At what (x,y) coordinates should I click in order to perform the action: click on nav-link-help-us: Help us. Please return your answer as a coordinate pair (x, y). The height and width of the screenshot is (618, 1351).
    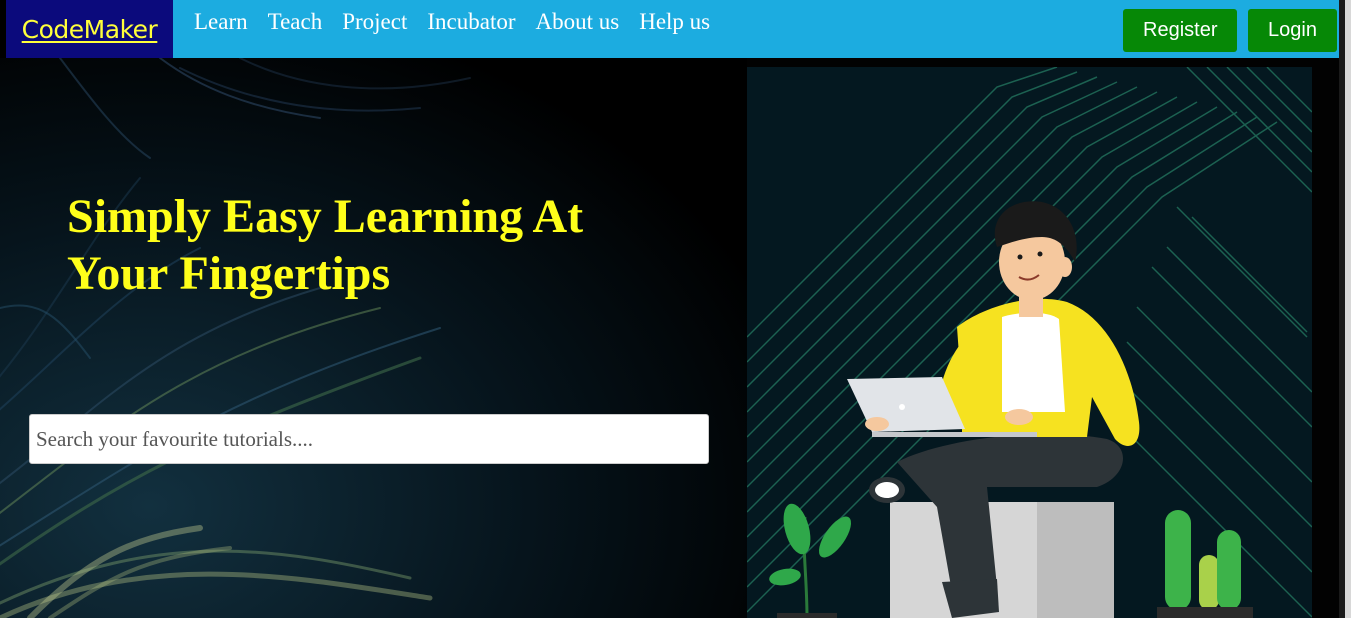
    Looking at the image, I should click on (674, 22).